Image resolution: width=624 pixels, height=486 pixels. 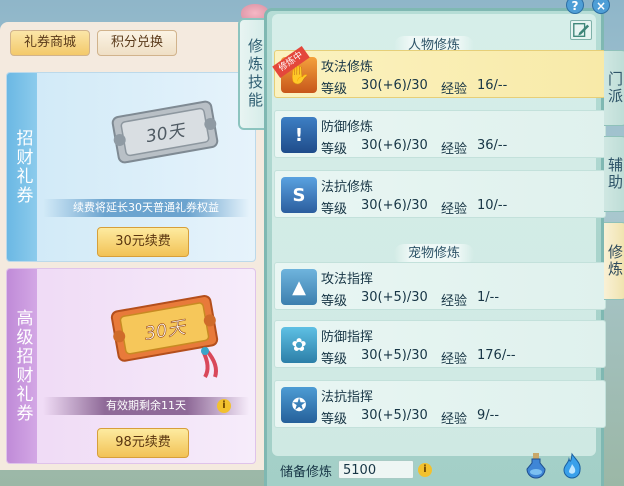 What do you see at coordinates (439, 71) in the screenshot?
I see `skill-row-attack-magic: ✋ 修炼中 攻法修炼 等级 30(+6)/30 经验 16/--` at bounding box center [439, 71].